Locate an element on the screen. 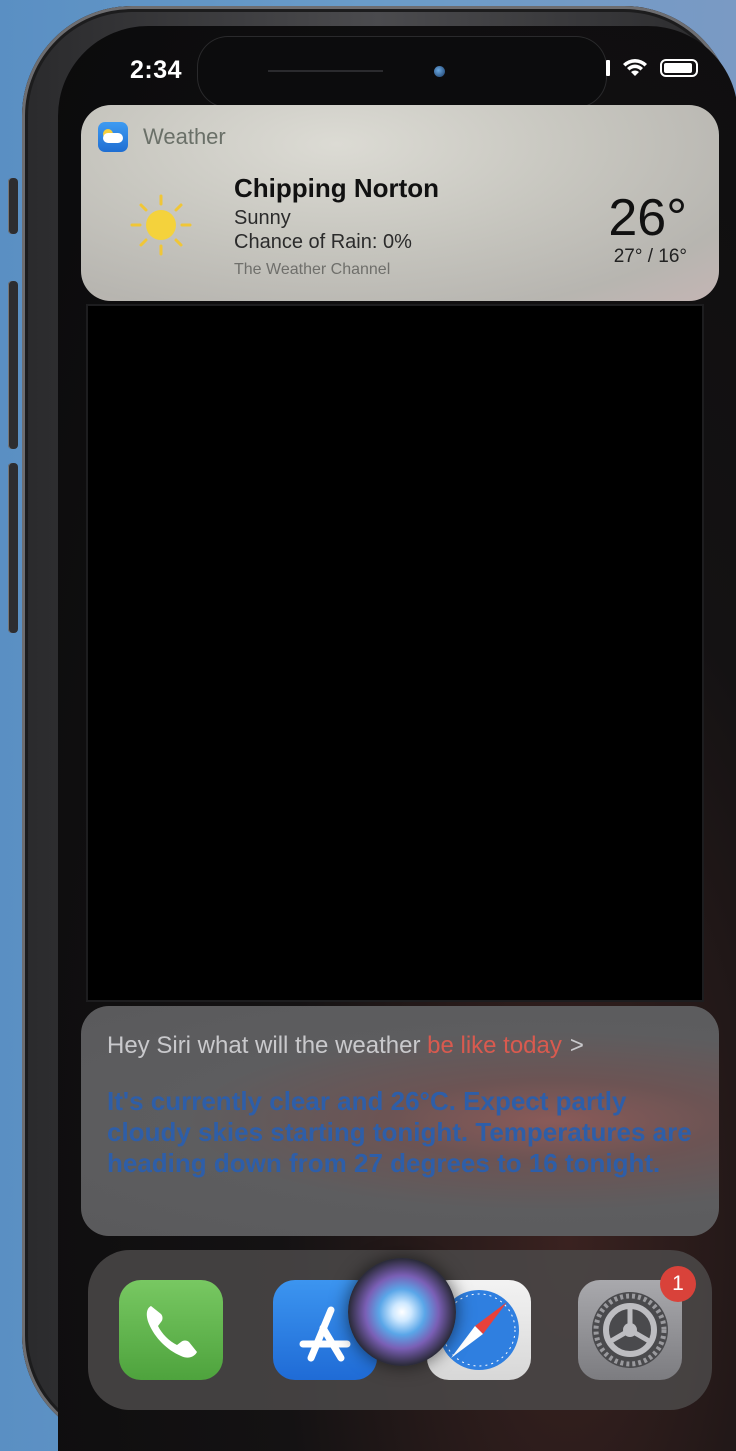  siri-query-highlight: be like today is located at coordinates (494, 1045).